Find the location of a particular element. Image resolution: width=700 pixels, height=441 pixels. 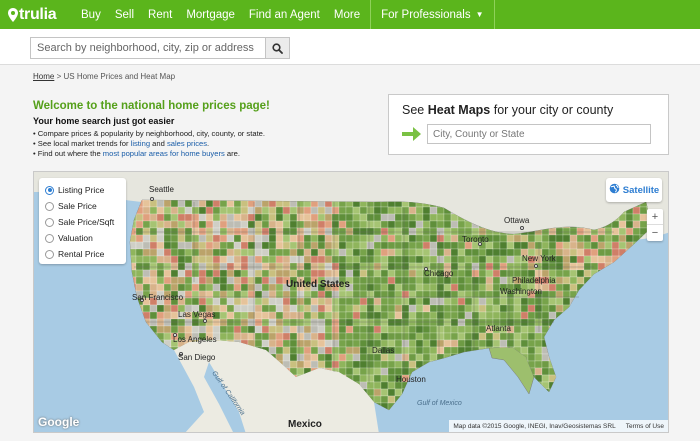

listing-prices-link: listing is located at coordinates (140, 143).